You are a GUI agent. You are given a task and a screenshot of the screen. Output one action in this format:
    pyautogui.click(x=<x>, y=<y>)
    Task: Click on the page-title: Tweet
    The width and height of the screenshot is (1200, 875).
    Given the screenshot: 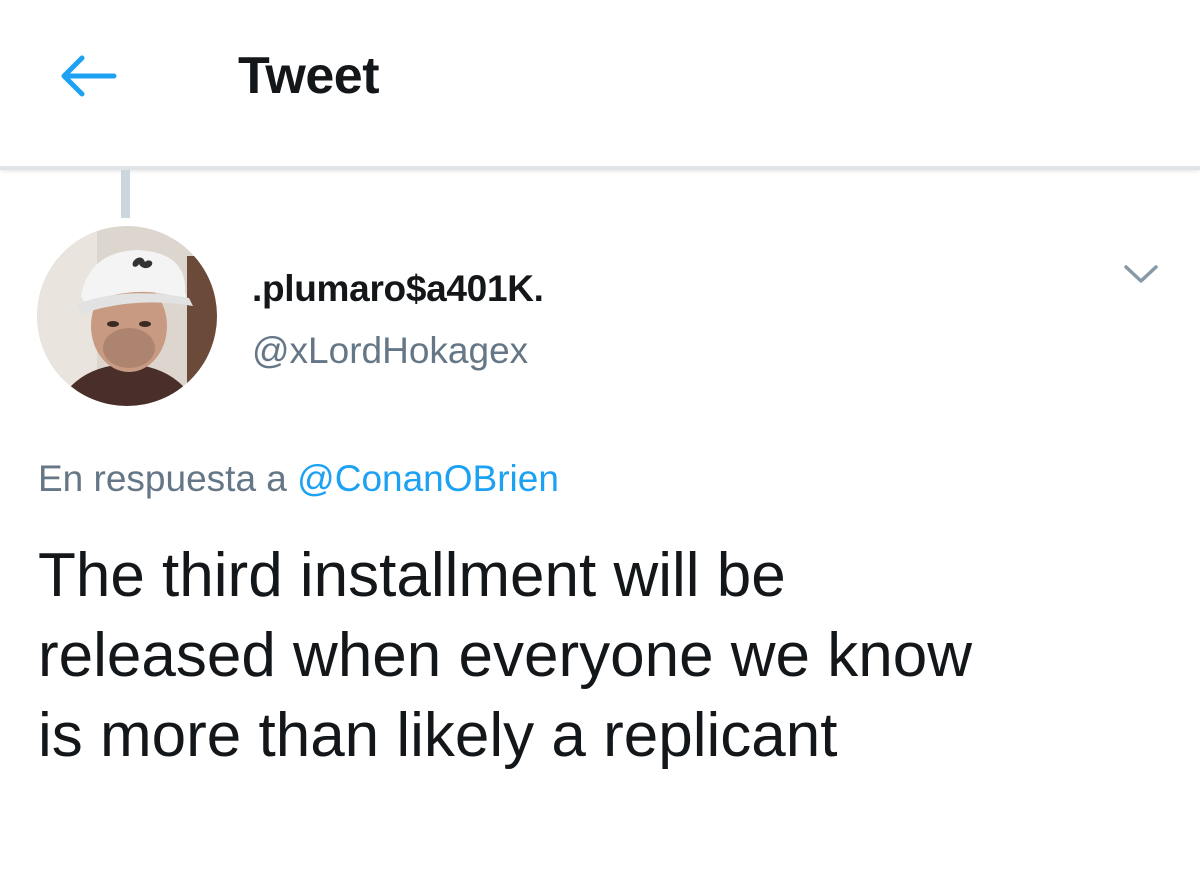 What is the action you would take?
    pyautogui.click(x=309, y=76)
    